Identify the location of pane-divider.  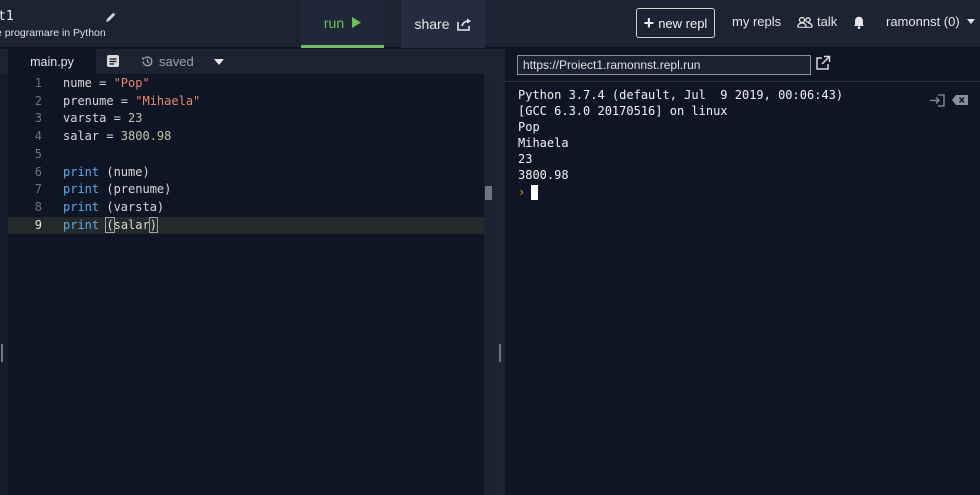
(500, 272).